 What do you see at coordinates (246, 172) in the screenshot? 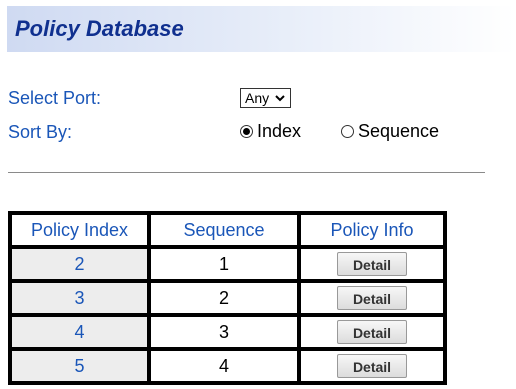
I see `divider` at bounding box center [246, 172].